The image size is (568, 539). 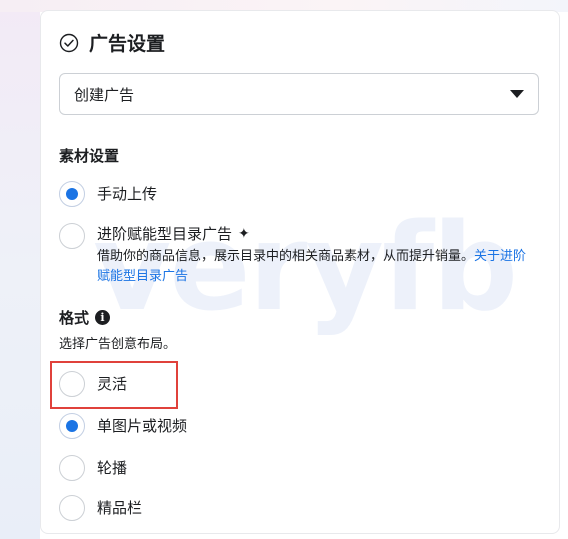 What do you see at coordinates (20, 269) in the screenshot?
I see `background-left-gradient` at bounding box center [20, 269].